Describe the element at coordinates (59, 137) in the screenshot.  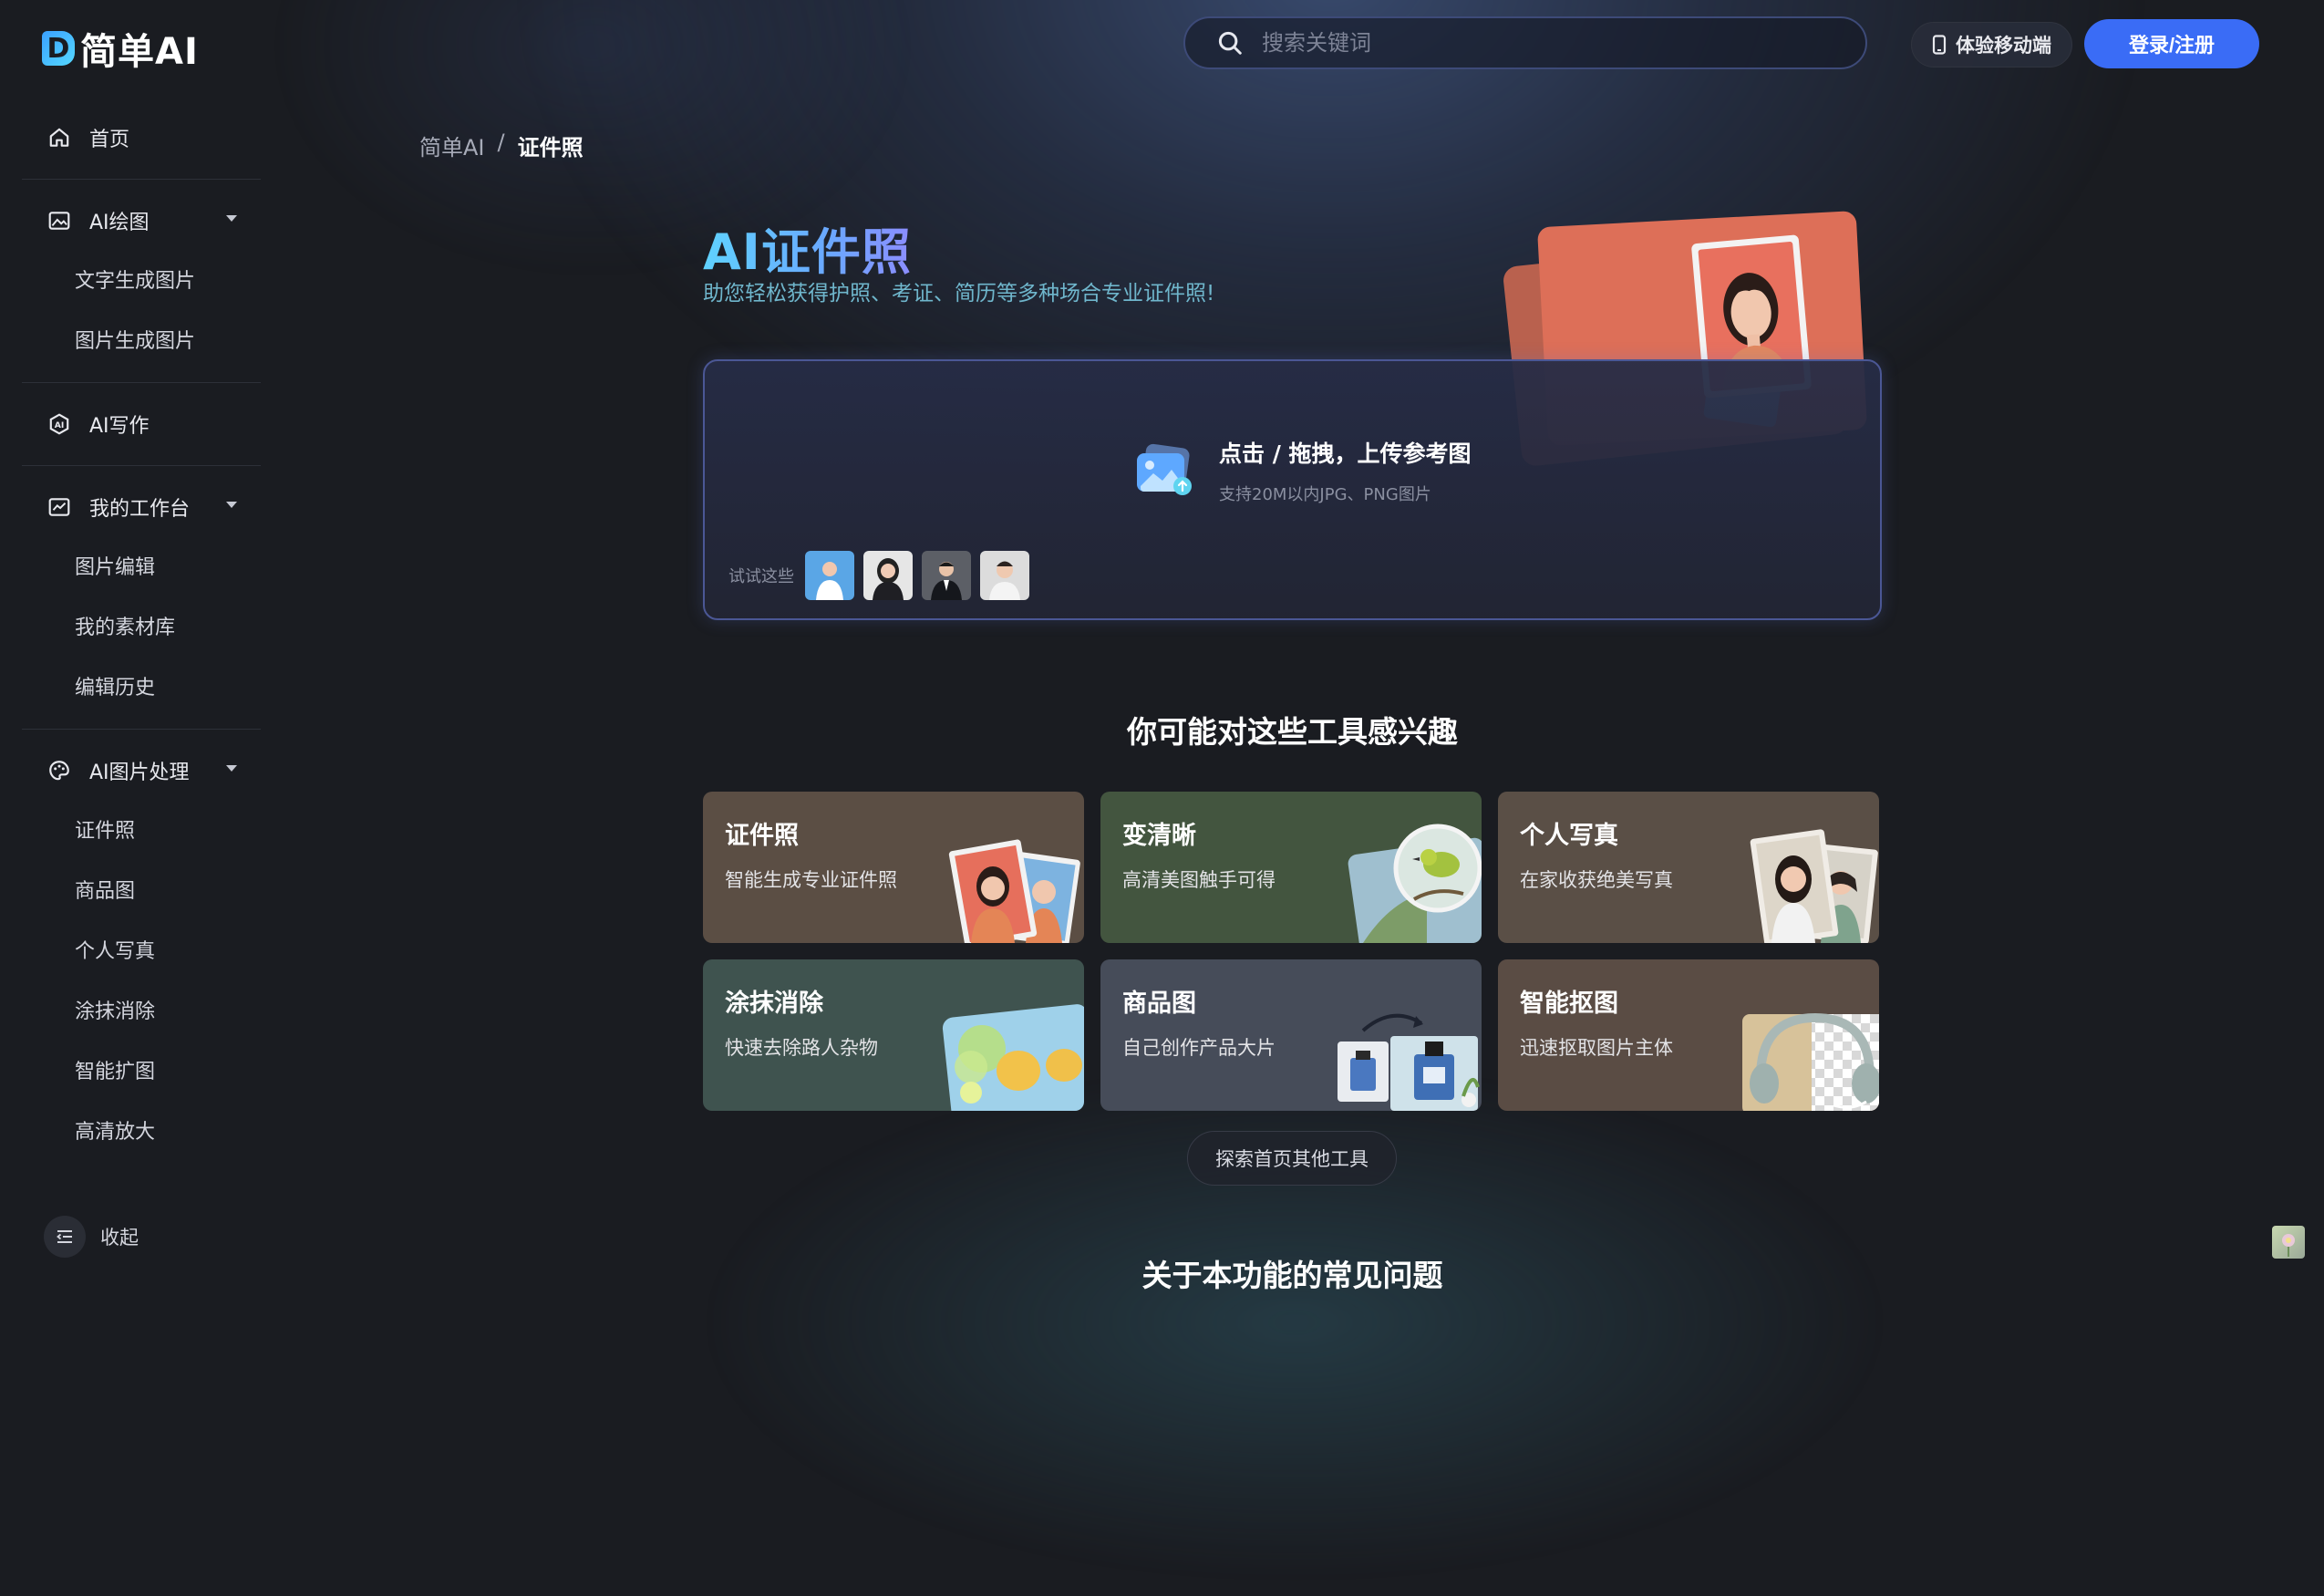
I see `home-icon` at that location.